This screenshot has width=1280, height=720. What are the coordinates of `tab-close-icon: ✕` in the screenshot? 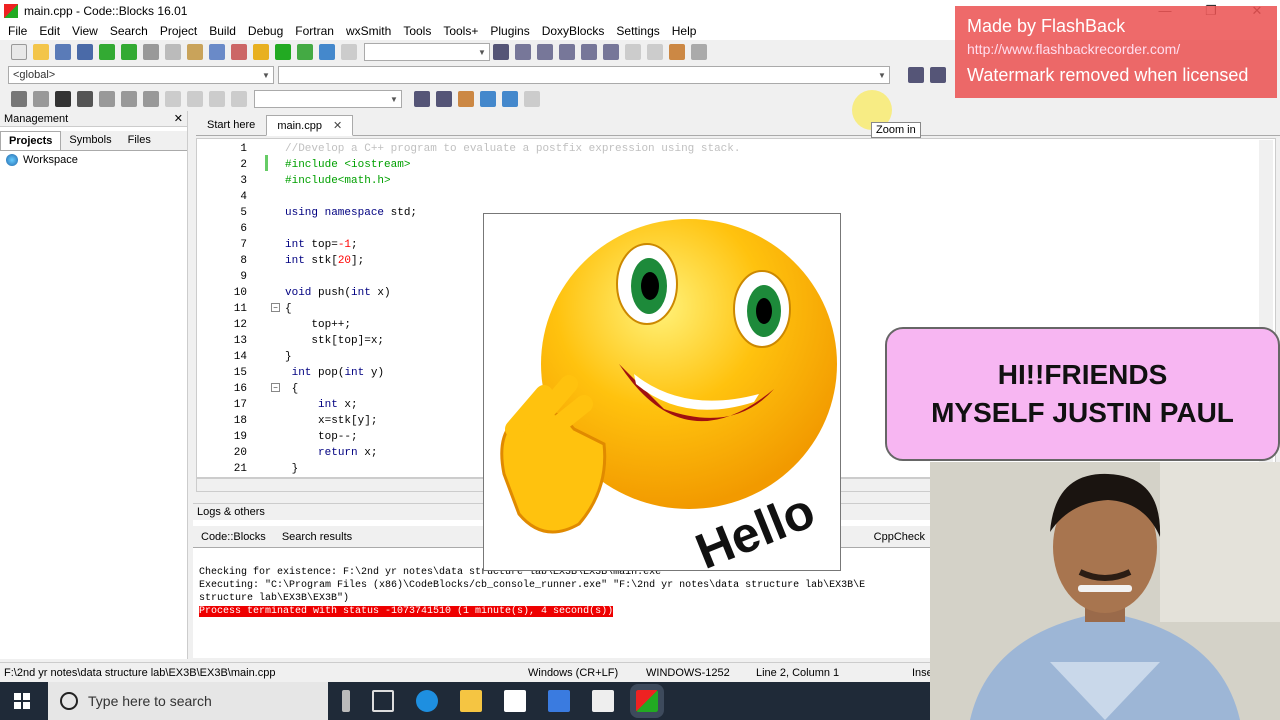 It's located at (337, 126).